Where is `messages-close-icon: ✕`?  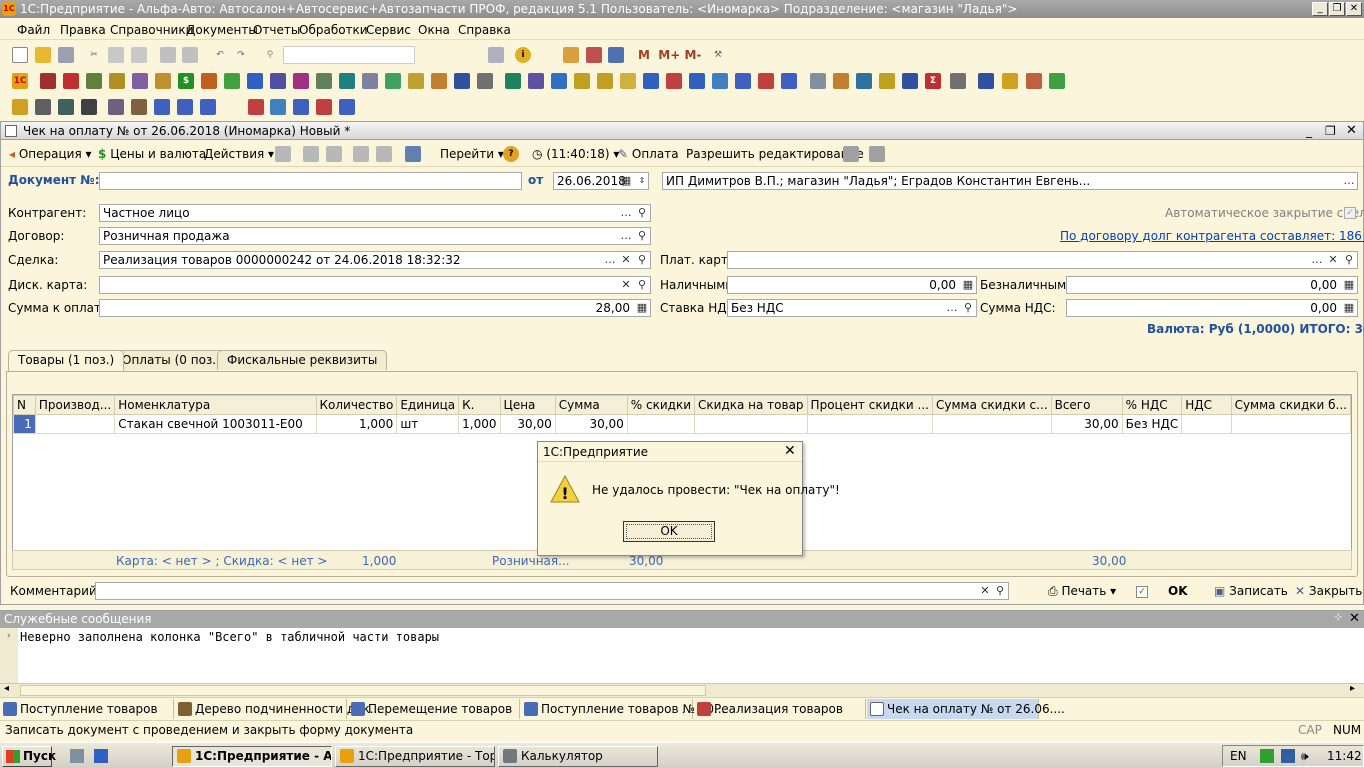 messages-close-icon: ✕ is located at coordinates (1354, 618).